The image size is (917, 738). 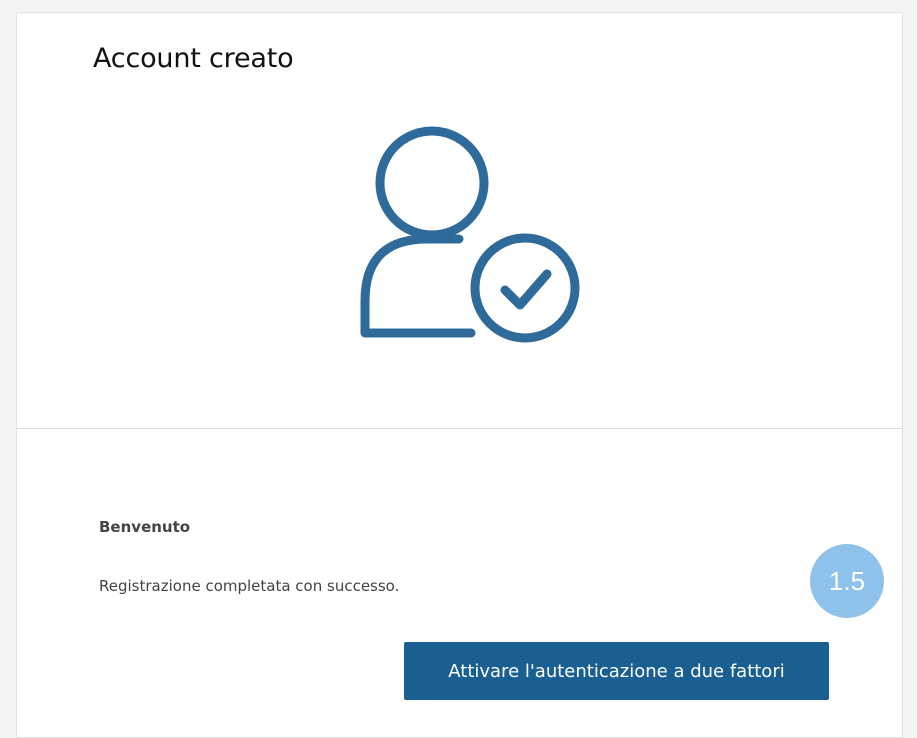 What do you see at coordinates (249, 586) in the screenshot?
I see `success-message: Registrazione completata con successo.` at bounding box center [249, 586].